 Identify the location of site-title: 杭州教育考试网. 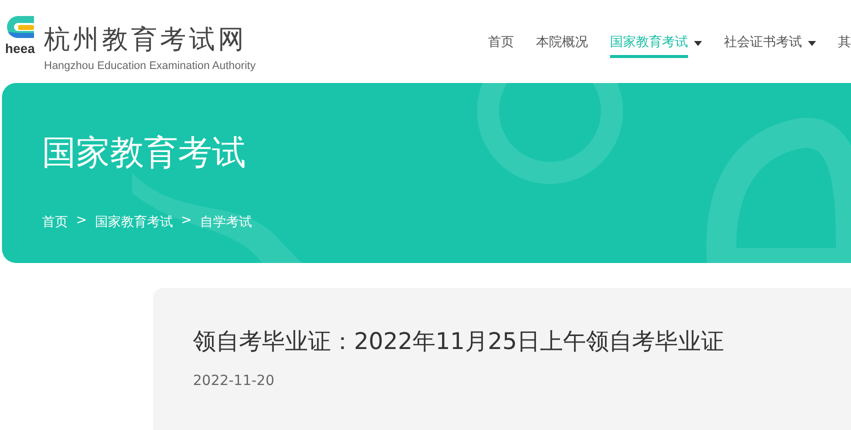
(146, 40).